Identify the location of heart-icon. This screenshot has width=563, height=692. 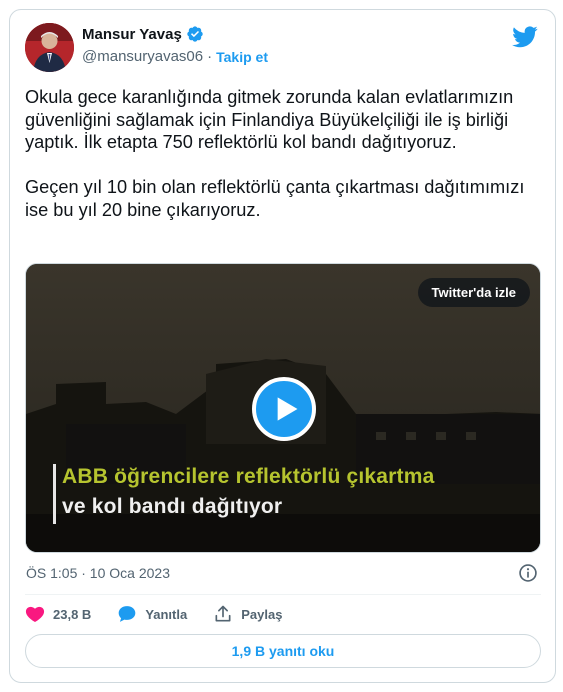
(35, 614).